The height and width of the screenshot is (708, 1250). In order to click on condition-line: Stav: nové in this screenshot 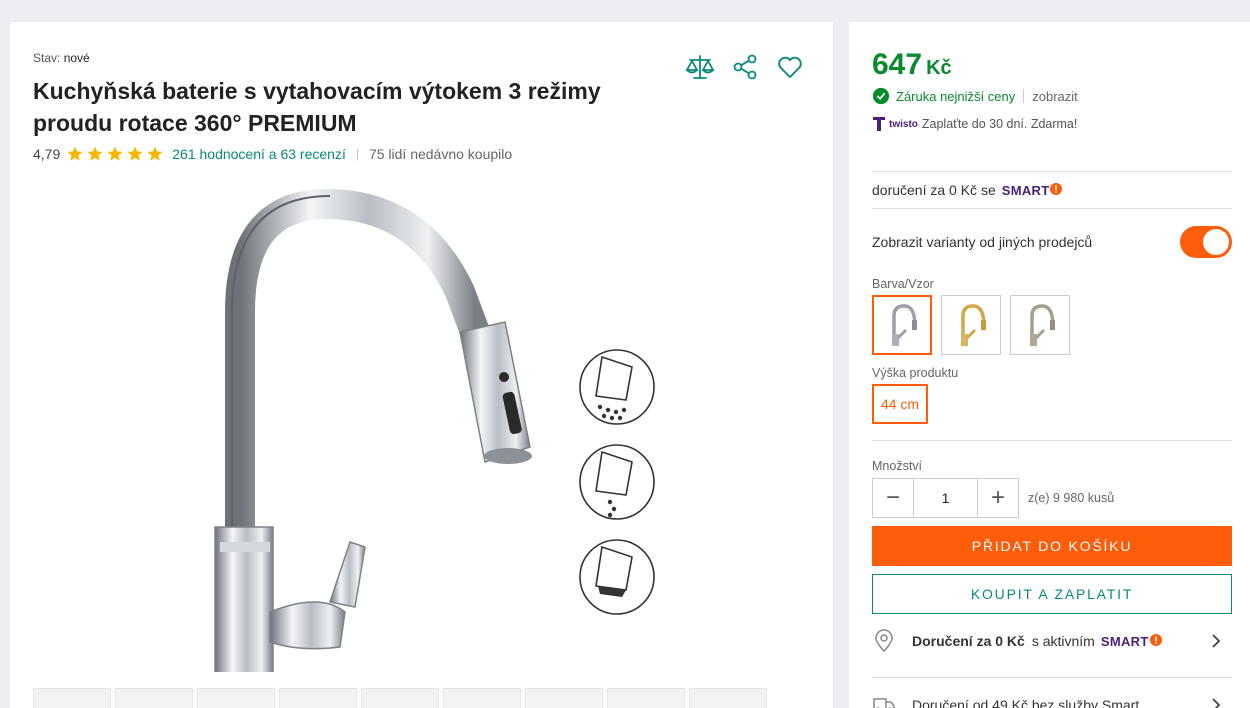, I will do `click(61, 58)`.